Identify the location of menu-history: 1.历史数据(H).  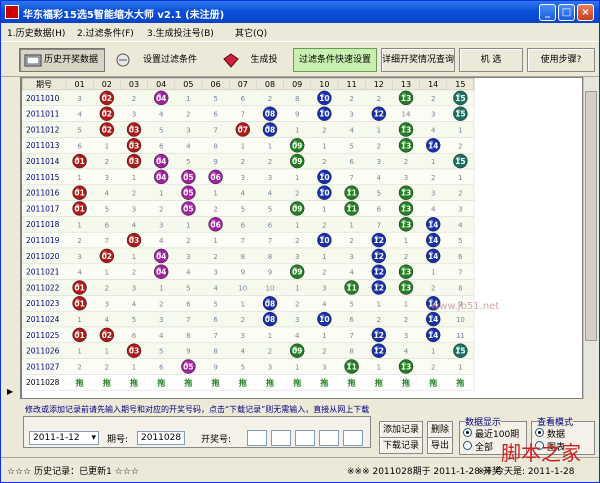
(36, 32).